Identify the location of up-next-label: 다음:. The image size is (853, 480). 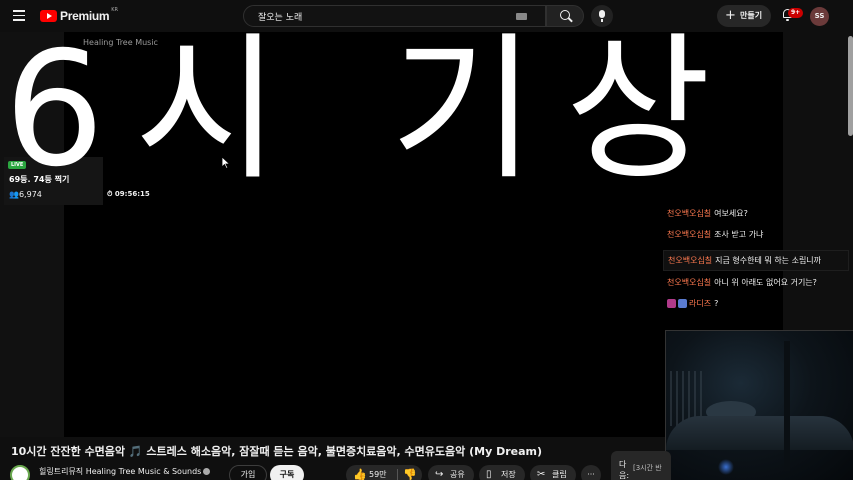
(624, 470).